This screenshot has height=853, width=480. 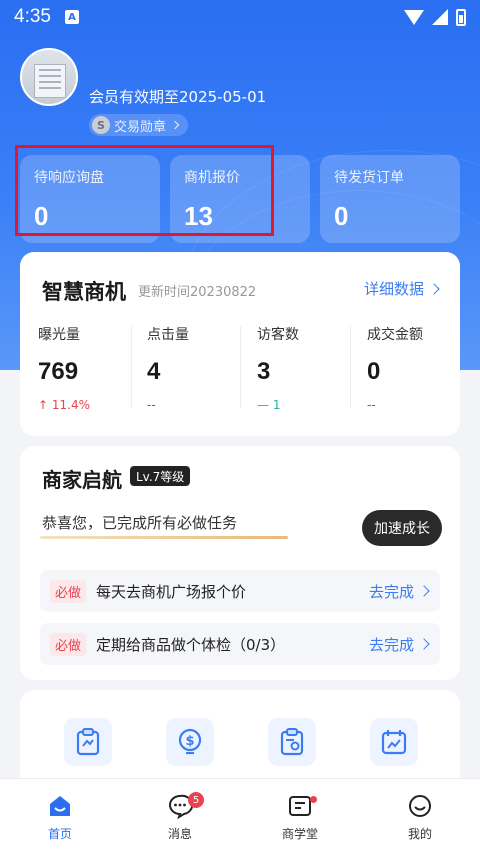 What do you see at coordinates (341, 216) in the screenshot?
I see `stat-value: 0` at bounding box center [341, 216].